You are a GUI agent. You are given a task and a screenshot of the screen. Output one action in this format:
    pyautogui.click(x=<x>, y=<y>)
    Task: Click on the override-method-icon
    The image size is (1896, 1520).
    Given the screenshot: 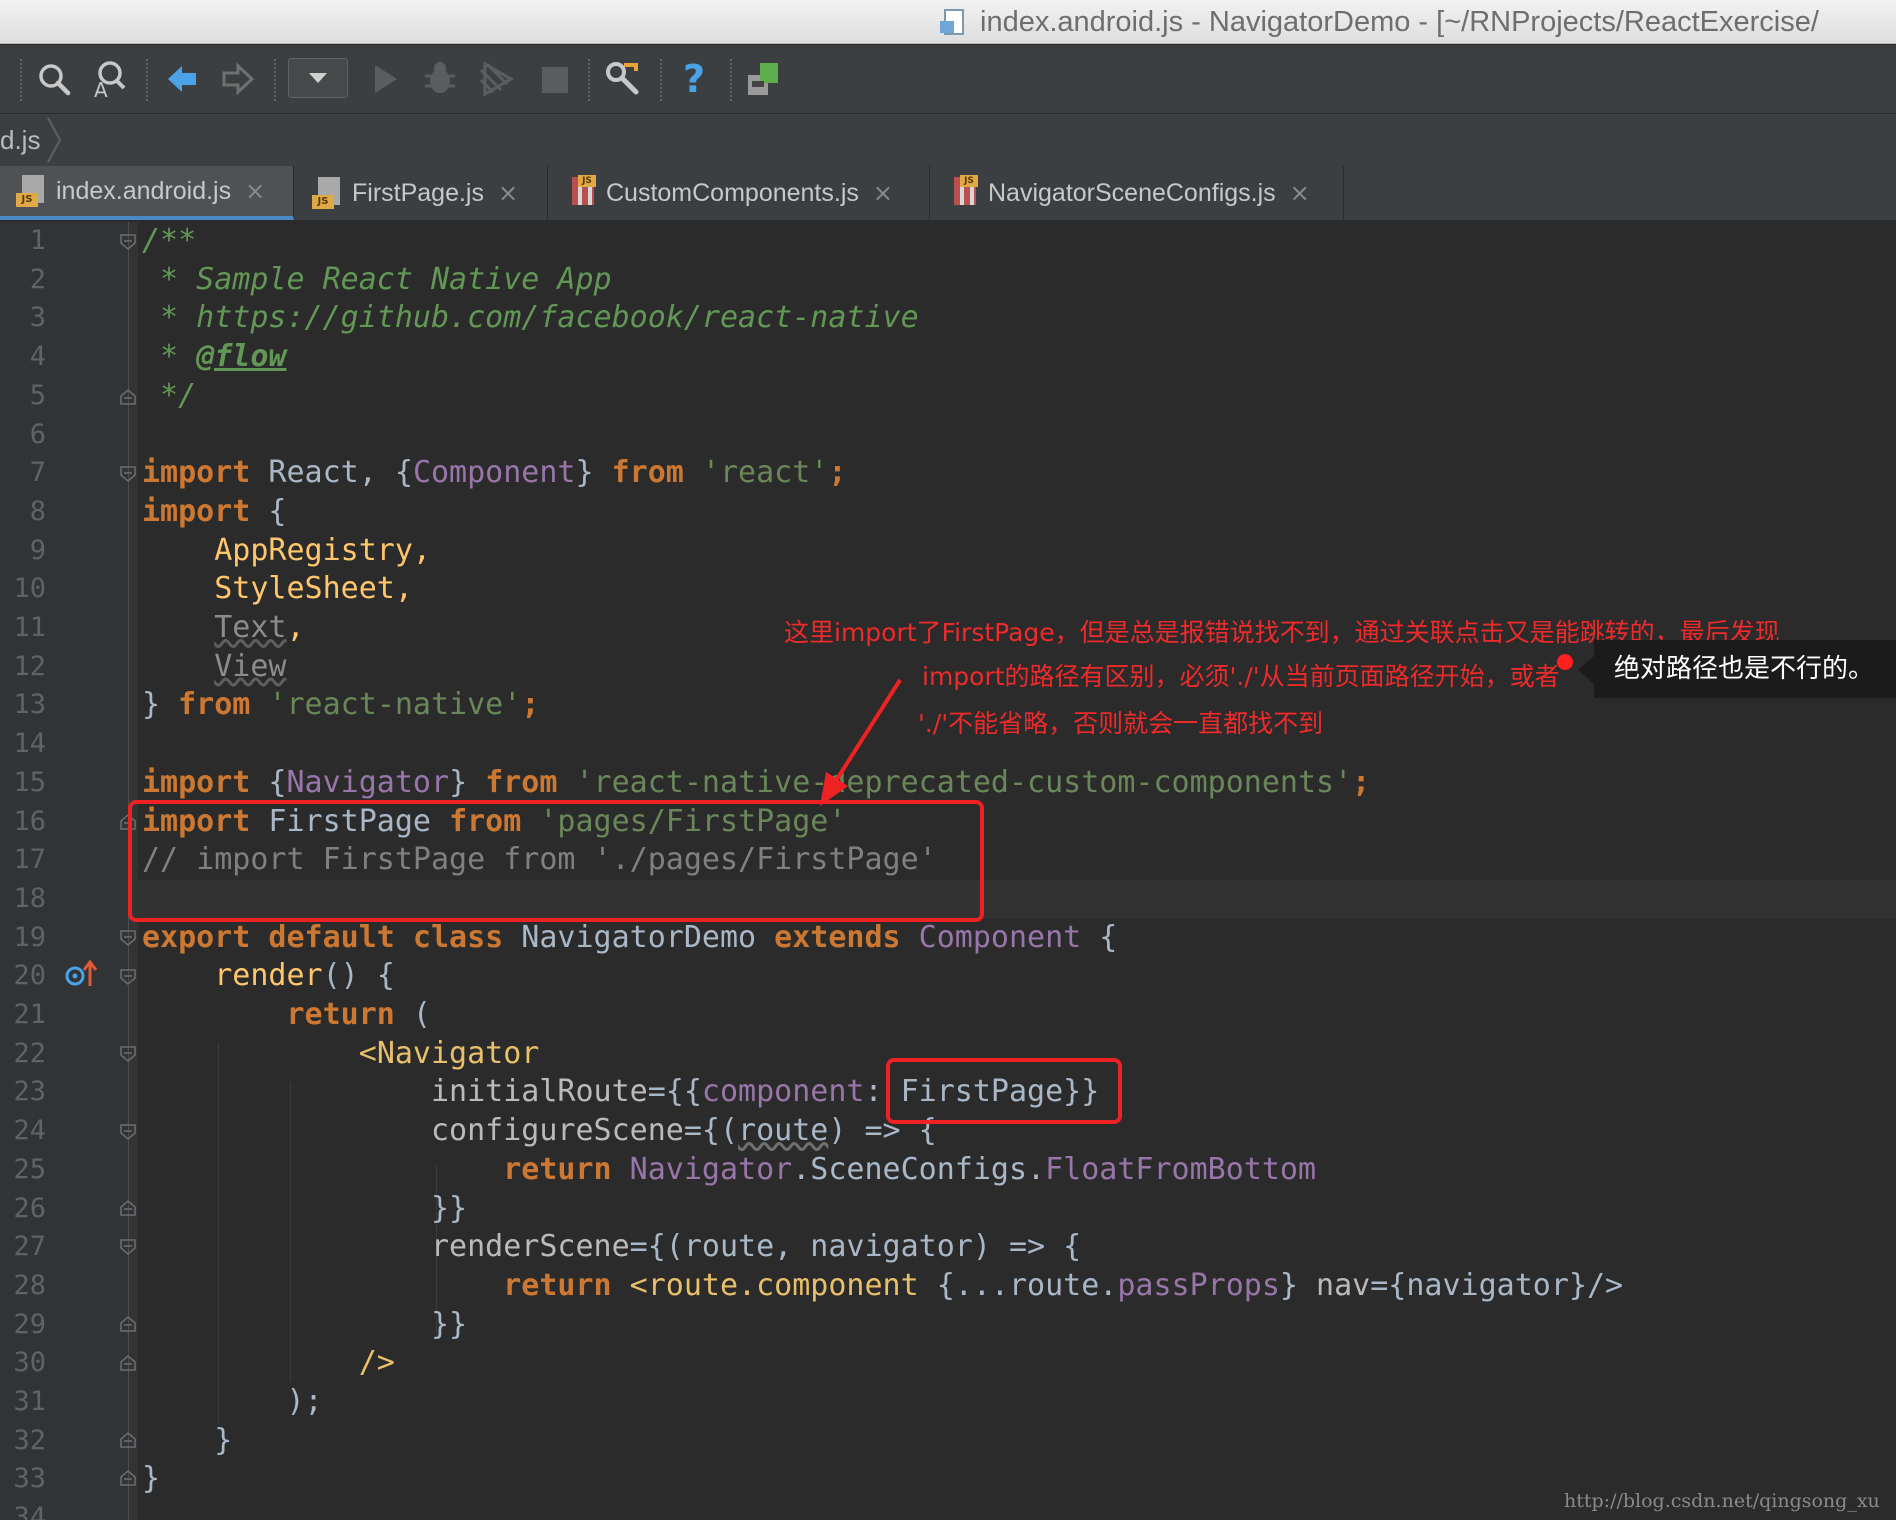 What is the action you would take?
    pyautogui.click(x=81, y=976)
    